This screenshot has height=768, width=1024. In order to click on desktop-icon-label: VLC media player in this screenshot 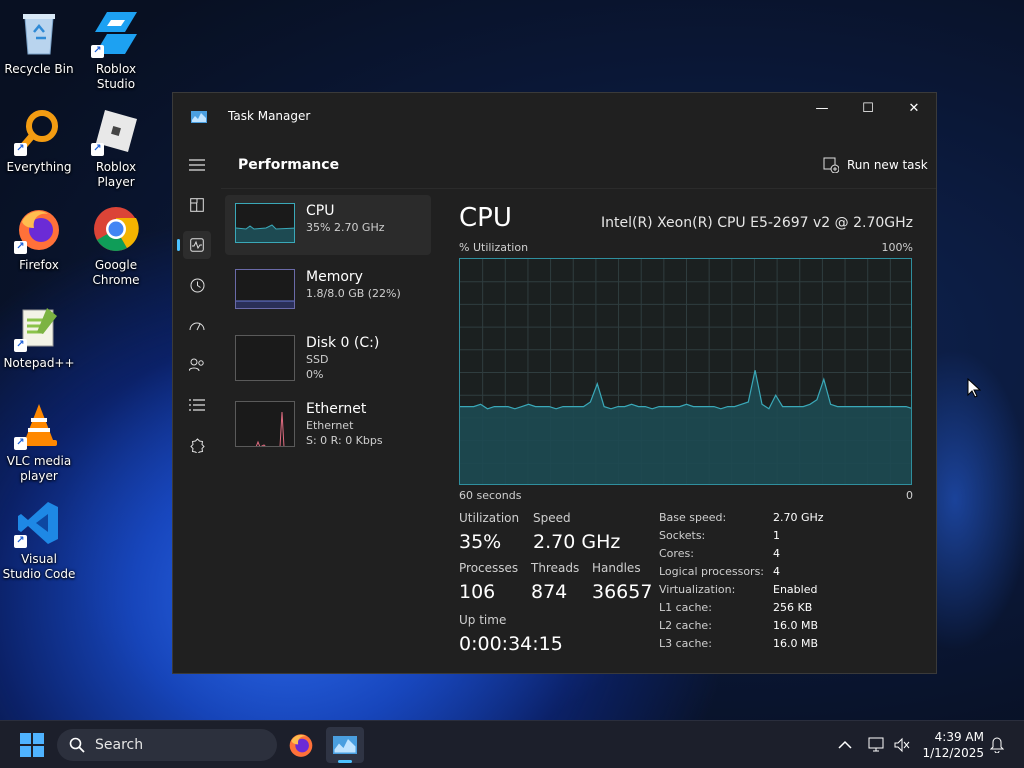, I will do `click(39, 468)`.